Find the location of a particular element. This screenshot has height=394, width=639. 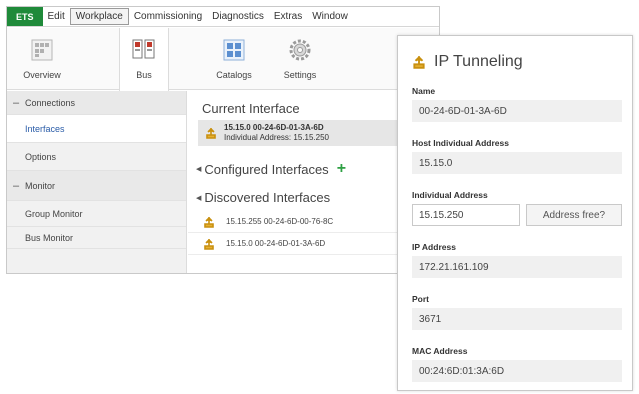

bus-icon is located at coordinates (144, 50).